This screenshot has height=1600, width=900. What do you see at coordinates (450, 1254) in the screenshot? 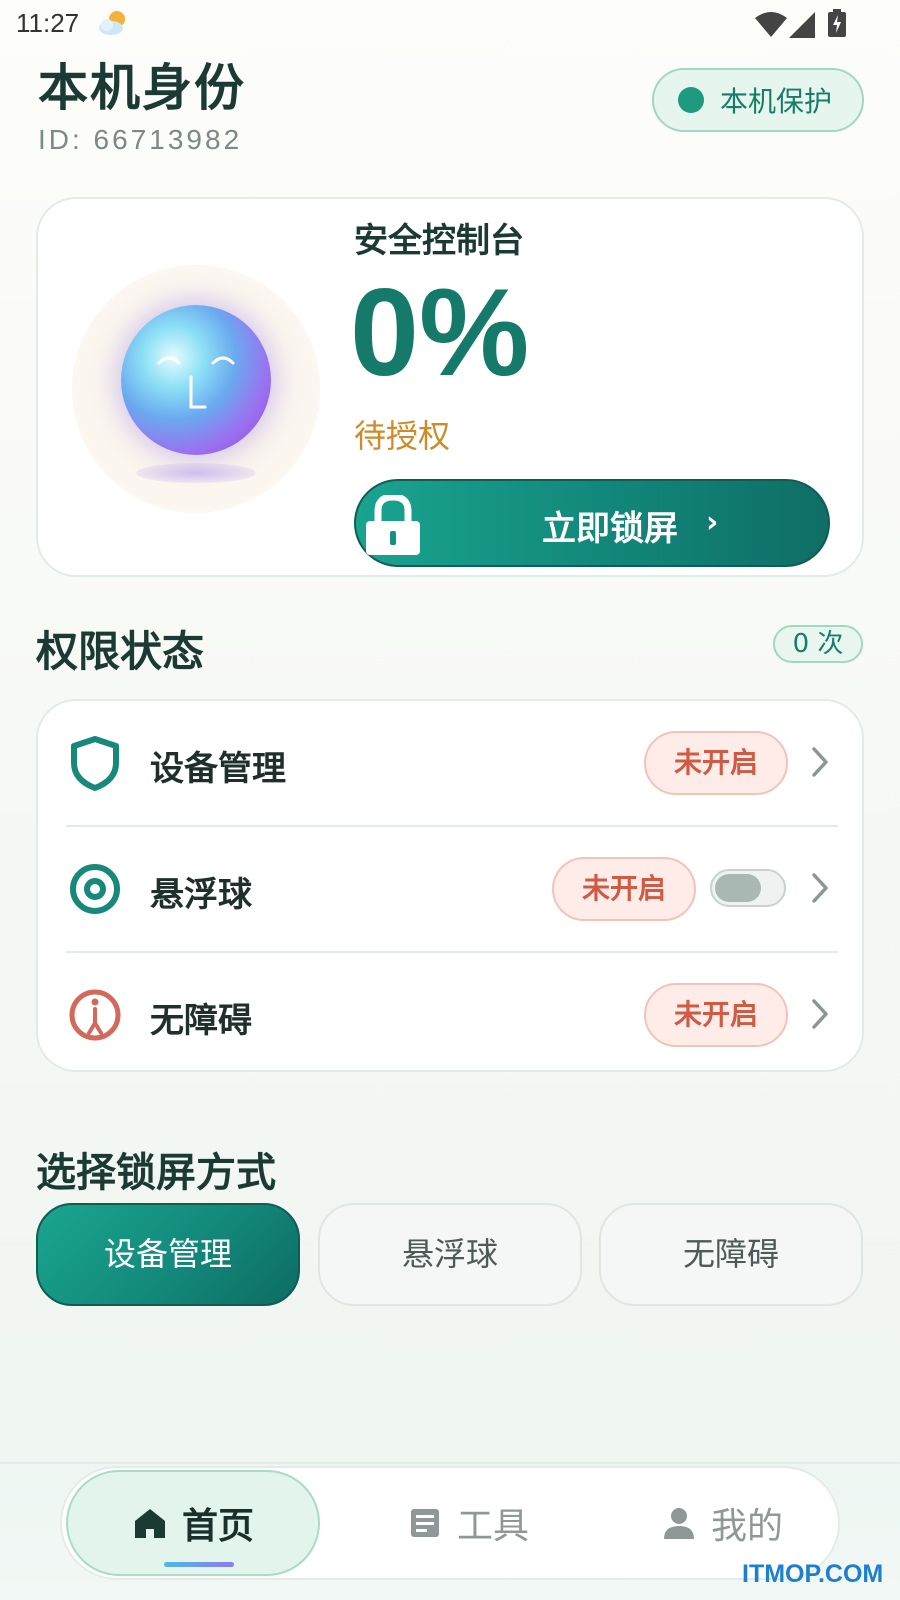
I see `lock-method-floating-ball: 悬浮球` at bounding box center [450, 1254].